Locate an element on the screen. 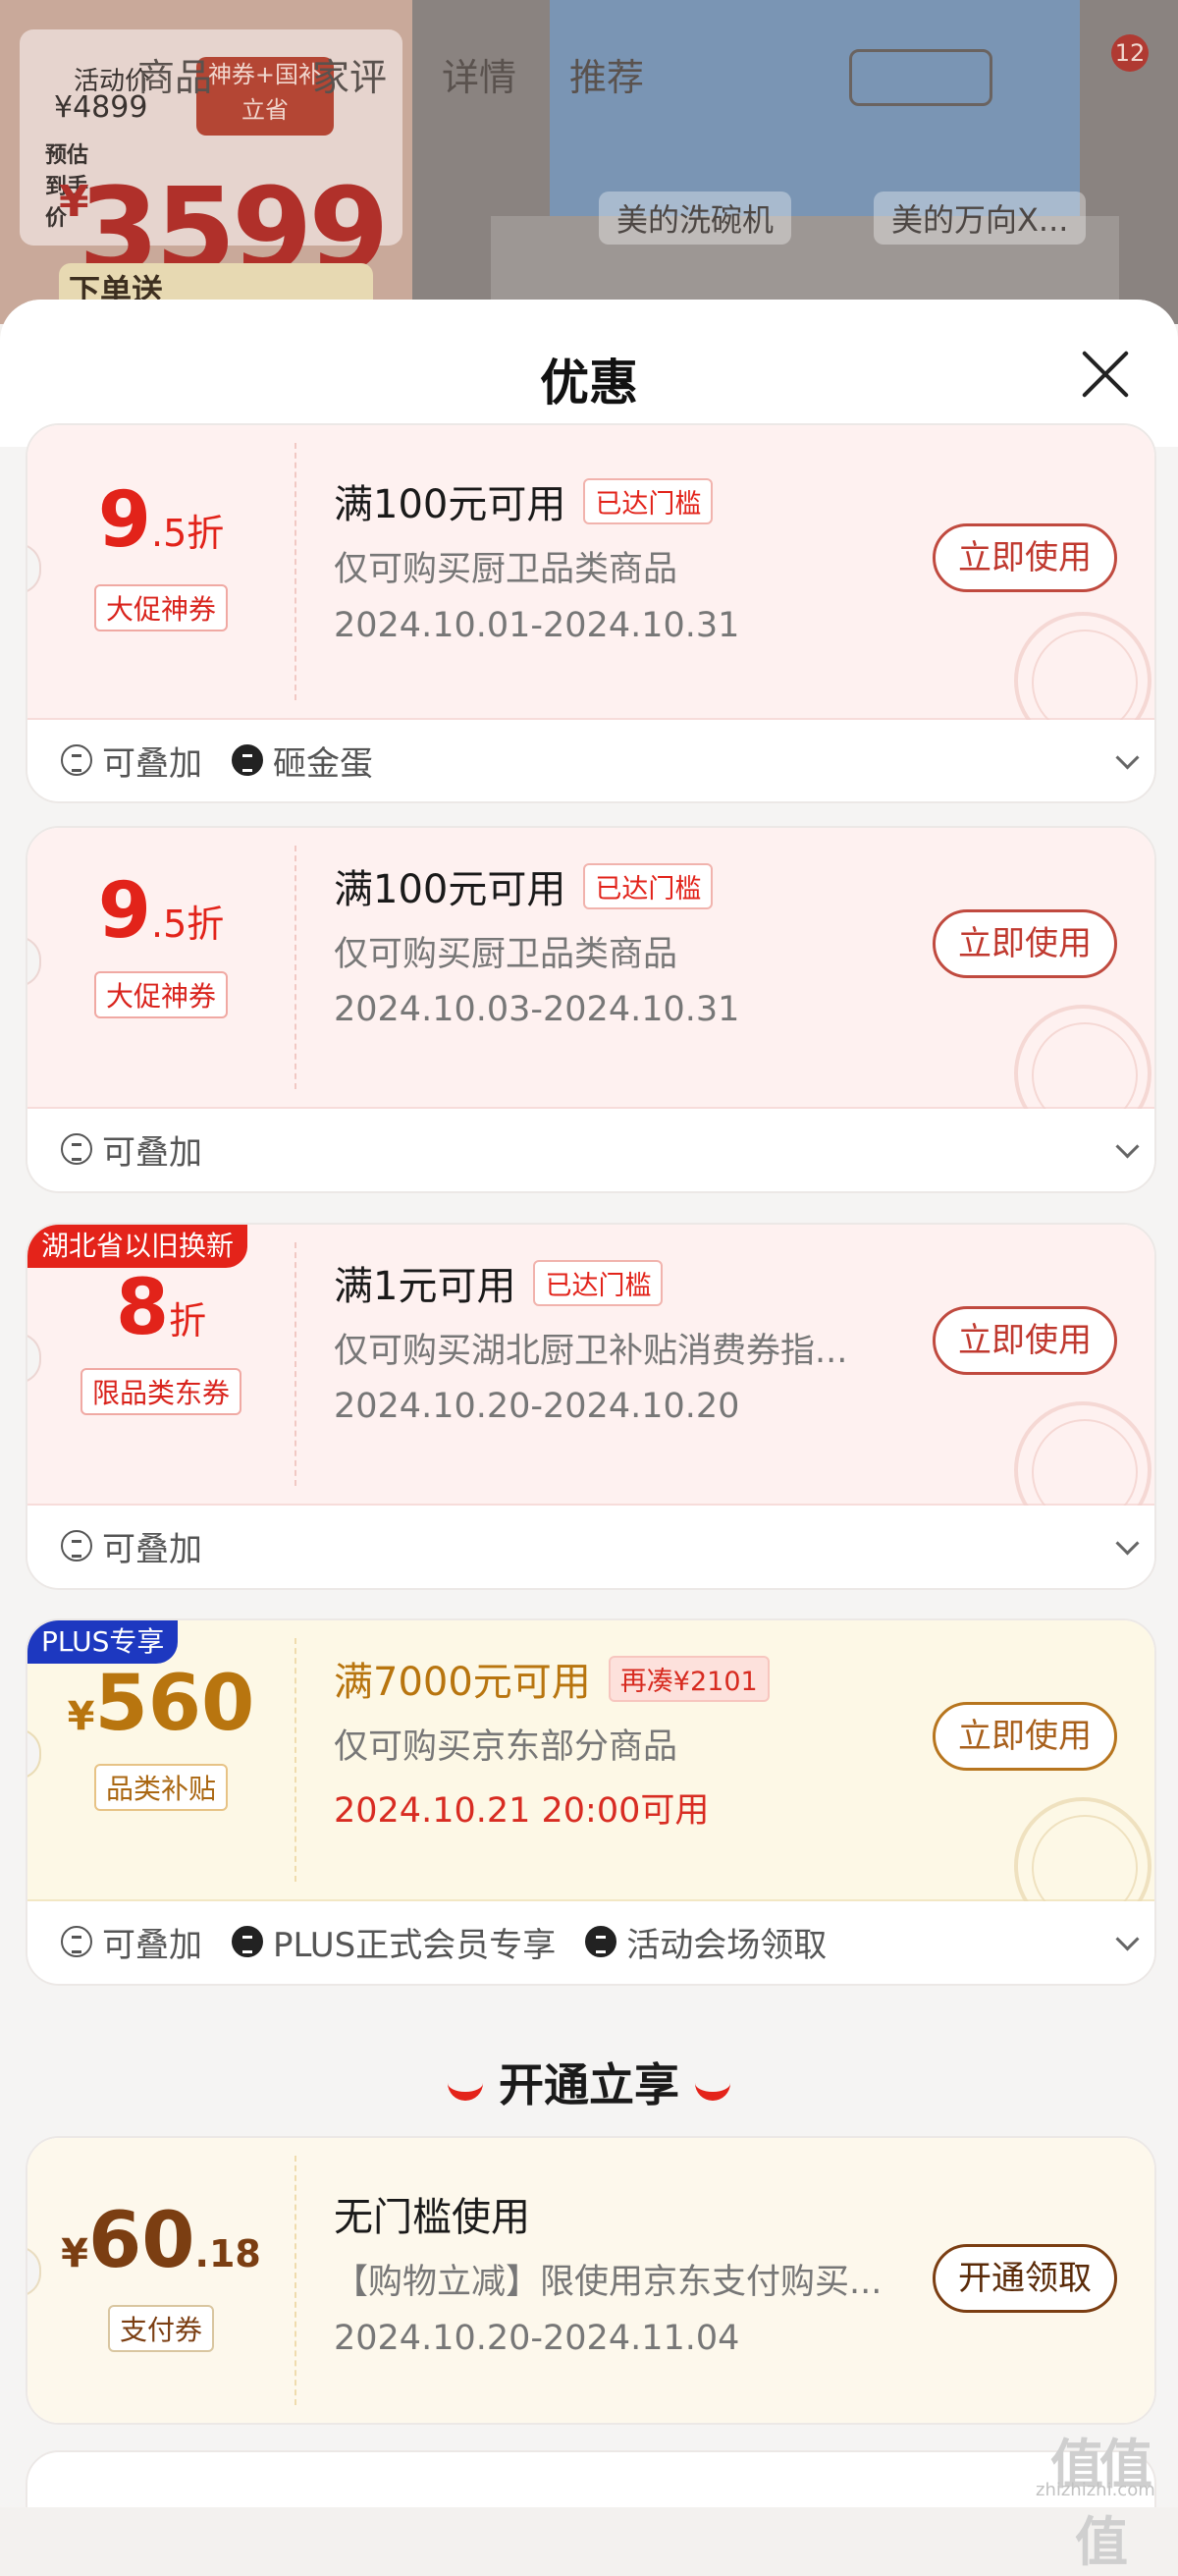 This screenshot has width=1178, height=2576. region-ribbon: 湖北省以旧换新 is located at coordinates (138, 1247).